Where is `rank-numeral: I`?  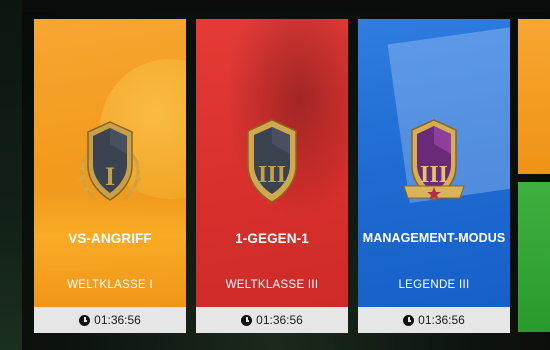 rank-numeral: I is located at coordinates (110, 176).